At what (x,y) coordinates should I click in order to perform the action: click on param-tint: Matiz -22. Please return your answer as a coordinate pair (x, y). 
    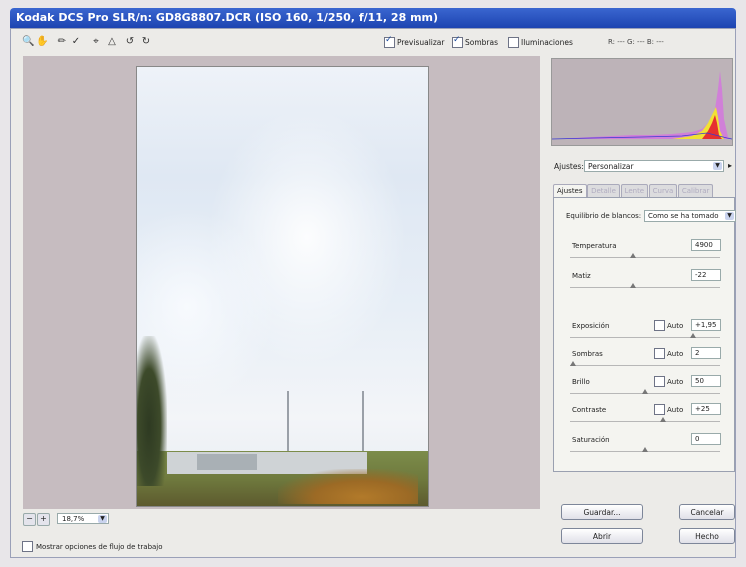
    Looking at the image, I should click on (645, 284).